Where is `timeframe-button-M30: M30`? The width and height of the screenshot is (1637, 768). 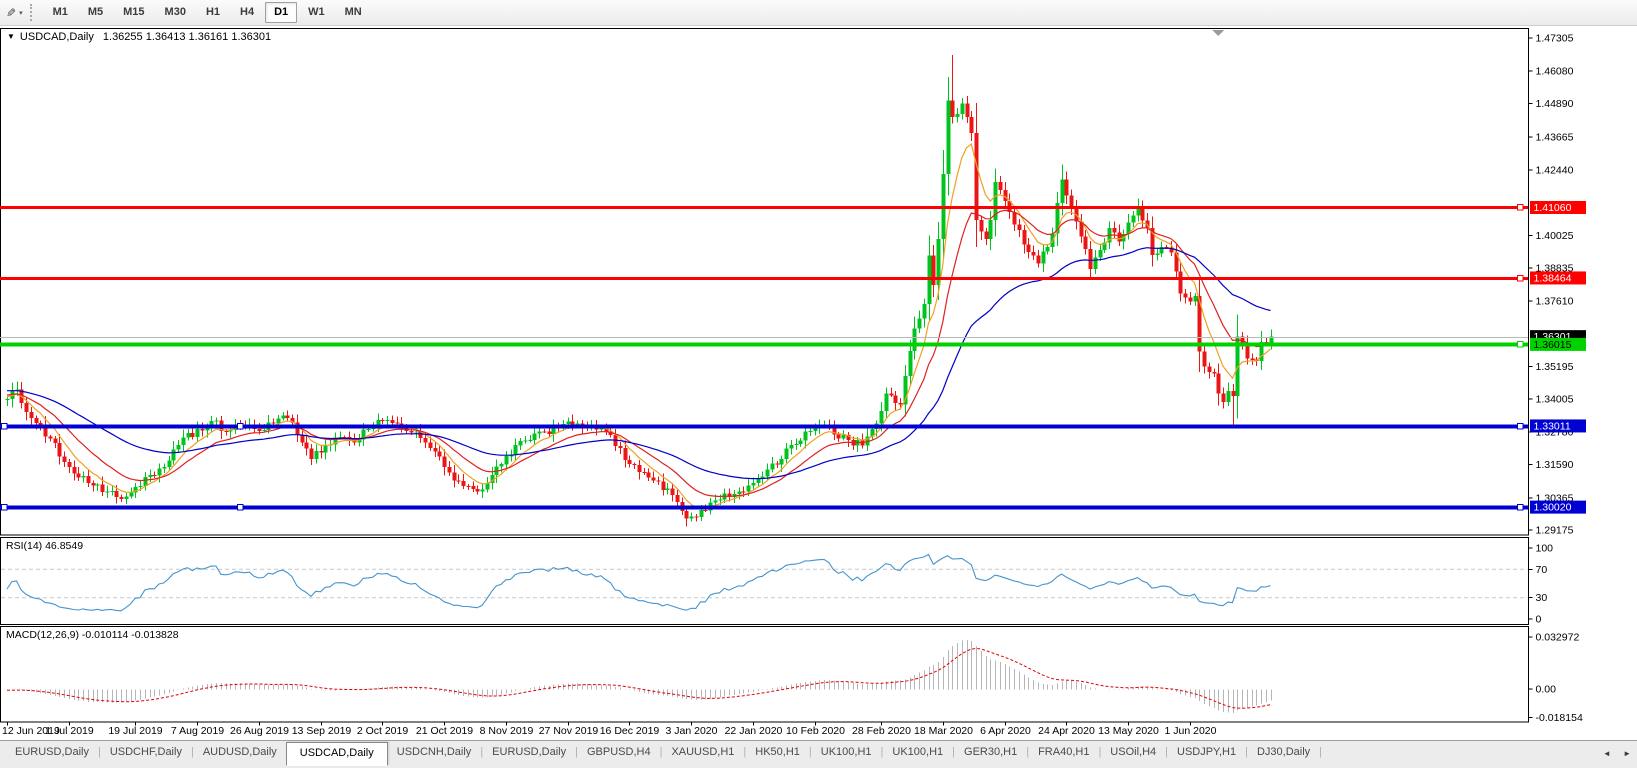
timeframe-button-M30: M30 is located at coordinates (175, 12).